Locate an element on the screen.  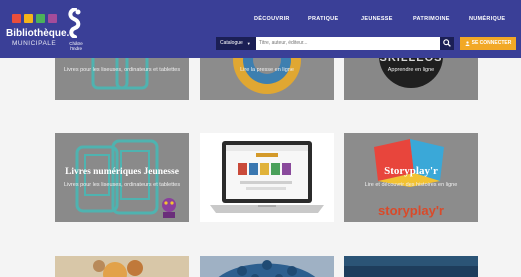
user-icon is located at coordinates (467, 43).